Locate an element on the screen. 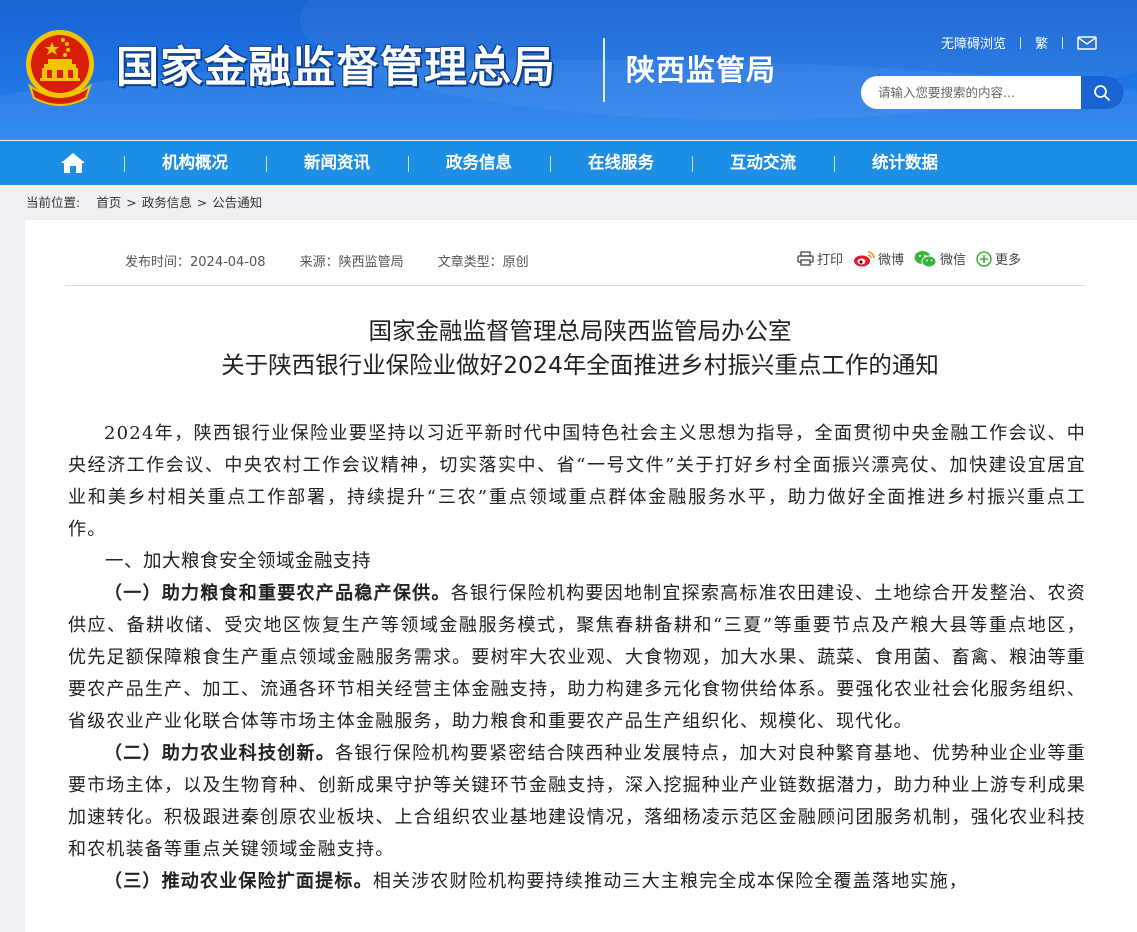 This screenshot has height=932, width=1137. article-title-line: 国家金融监督管理总局陕西监管局办公室 is located at coordinates (580, 331).